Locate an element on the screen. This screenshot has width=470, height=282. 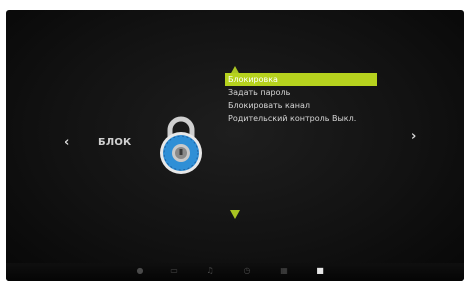
bottom-menu-bar: ● ▭ ♫ ◷ ▦ ■ is located at coordinates (235, 272).